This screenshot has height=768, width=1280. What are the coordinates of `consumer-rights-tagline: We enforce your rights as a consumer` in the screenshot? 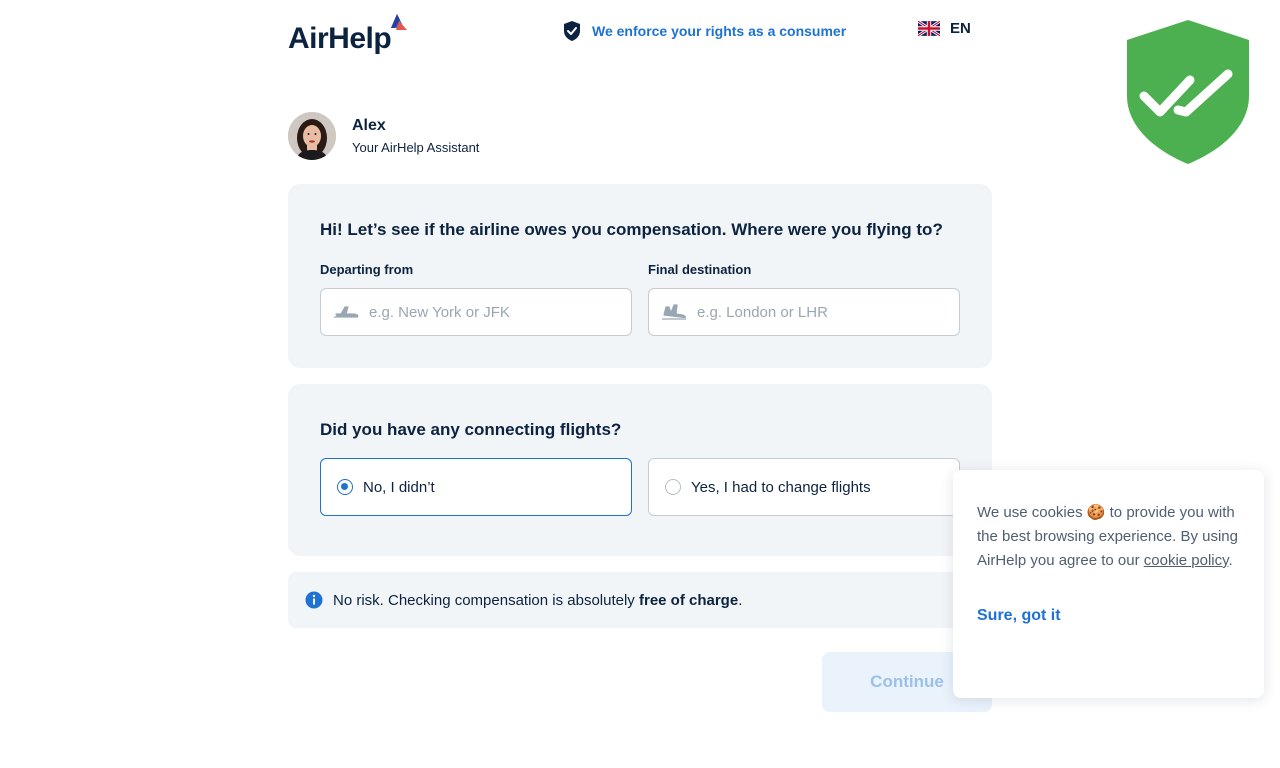 It's located at (704, 31).